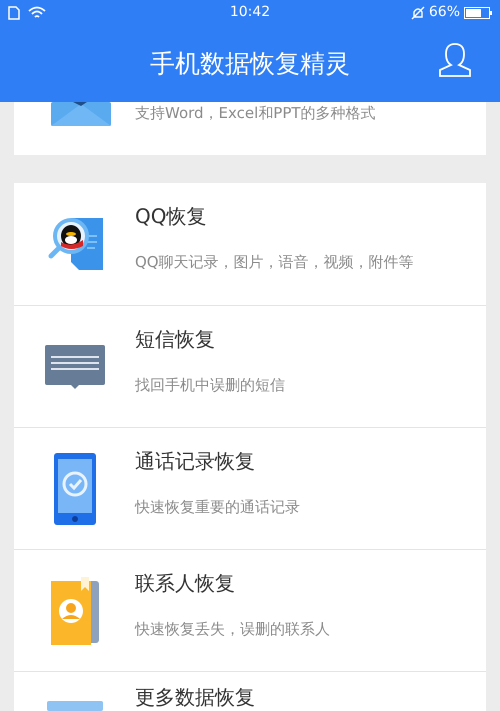 Image resolution: width=500 pixels, height=711 pixels. I want to click on message-icon, so click(74, 366).